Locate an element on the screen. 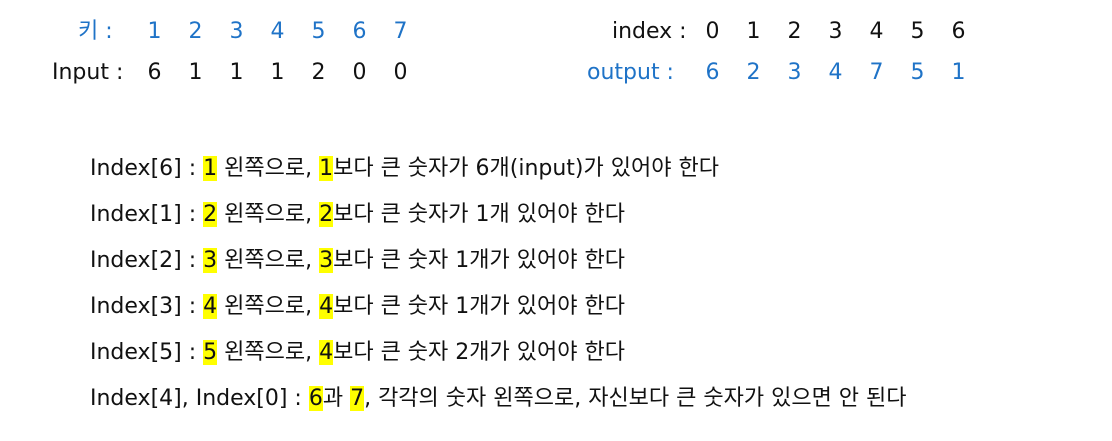  explanation-line: Index[1] : 2 왼쪽으로, 2보다 큰 숫자가 1개 있어야 한다 is located at coordinates (357, 215).